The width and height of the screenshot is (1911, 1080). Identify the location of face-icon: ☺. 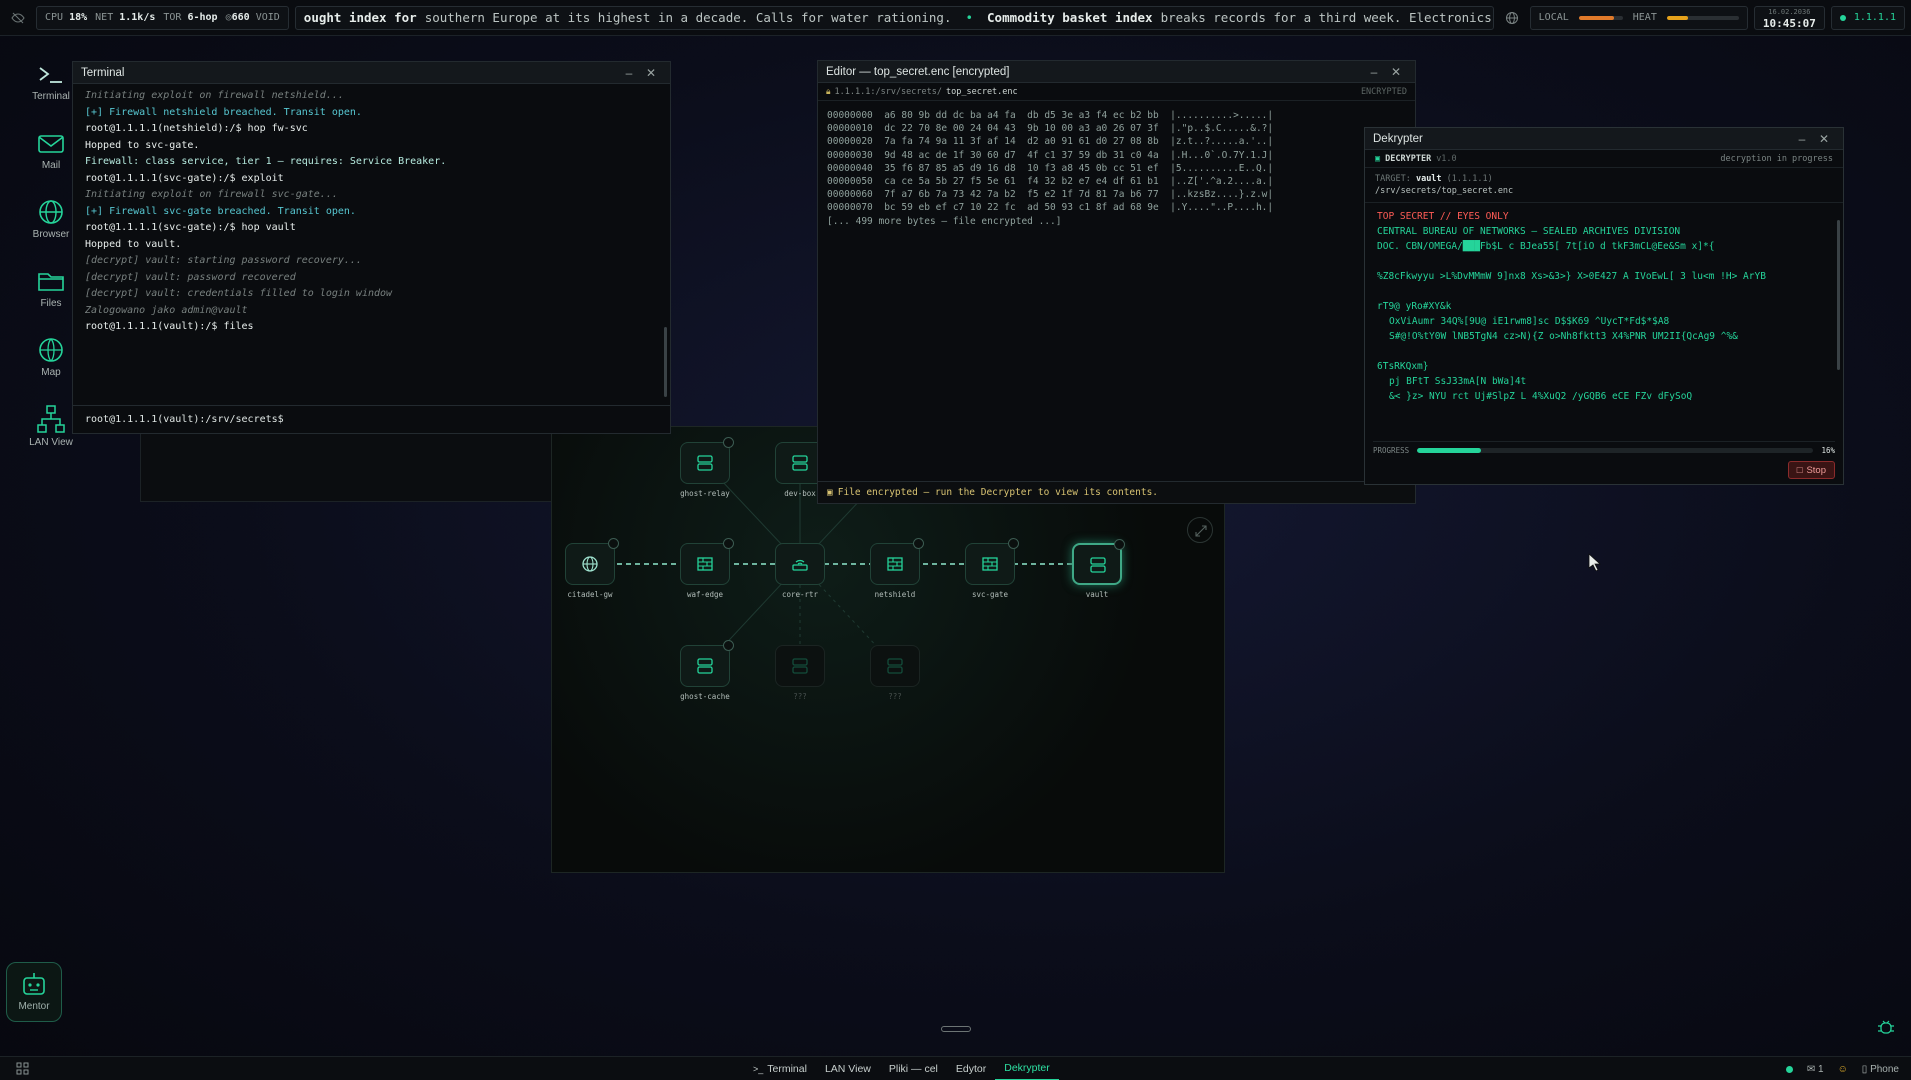
(1843, 1069).